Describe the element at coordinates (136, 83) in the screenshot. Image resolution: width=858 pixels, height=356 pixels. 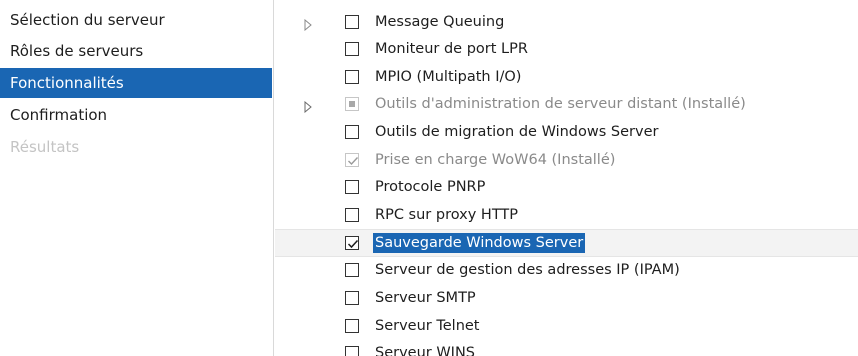
I see `nav-item-features: Fonctionnalités` at that location.